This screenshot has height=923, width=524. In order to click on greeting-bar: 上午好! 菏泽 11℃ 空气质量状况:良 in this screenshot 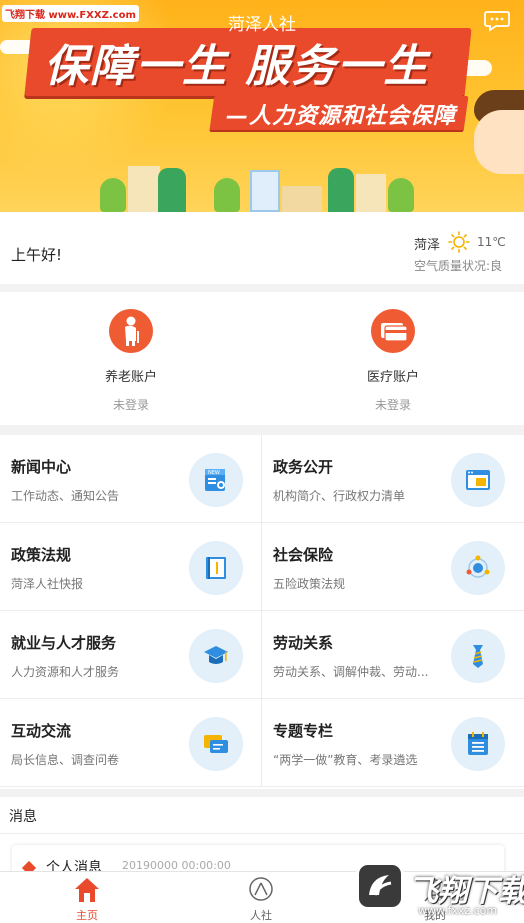, I will do `click(262, 248)`.